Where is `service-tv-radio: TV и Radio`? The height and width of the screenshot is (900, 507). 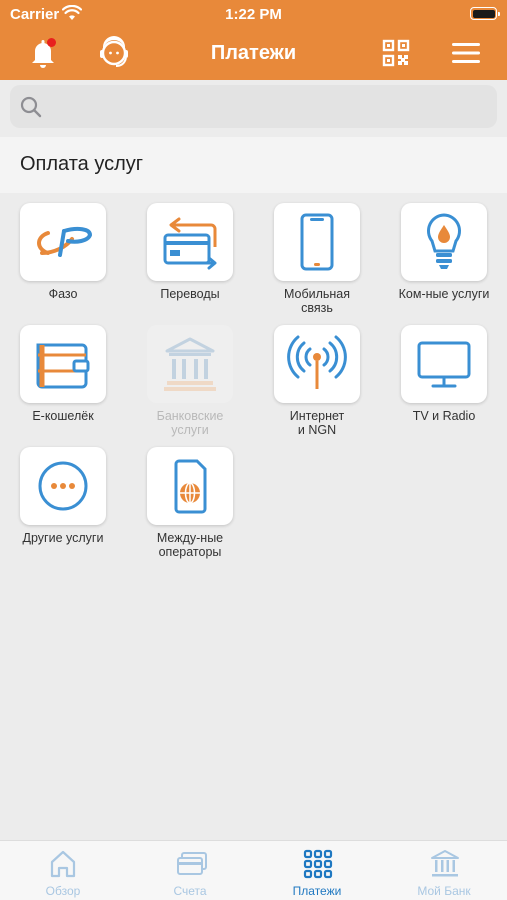
service-tv-radio: TV и Radio is located at coordinates (444, 374).